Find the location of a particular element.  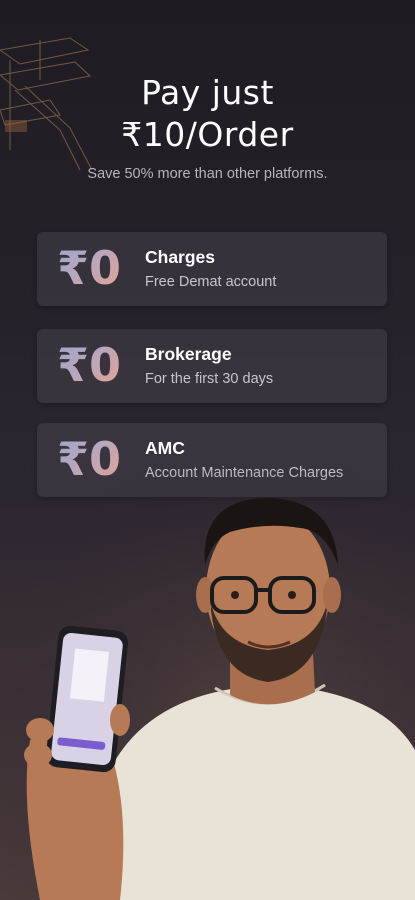

card-description: For the first 30 days is located at coordinates (209, 379).